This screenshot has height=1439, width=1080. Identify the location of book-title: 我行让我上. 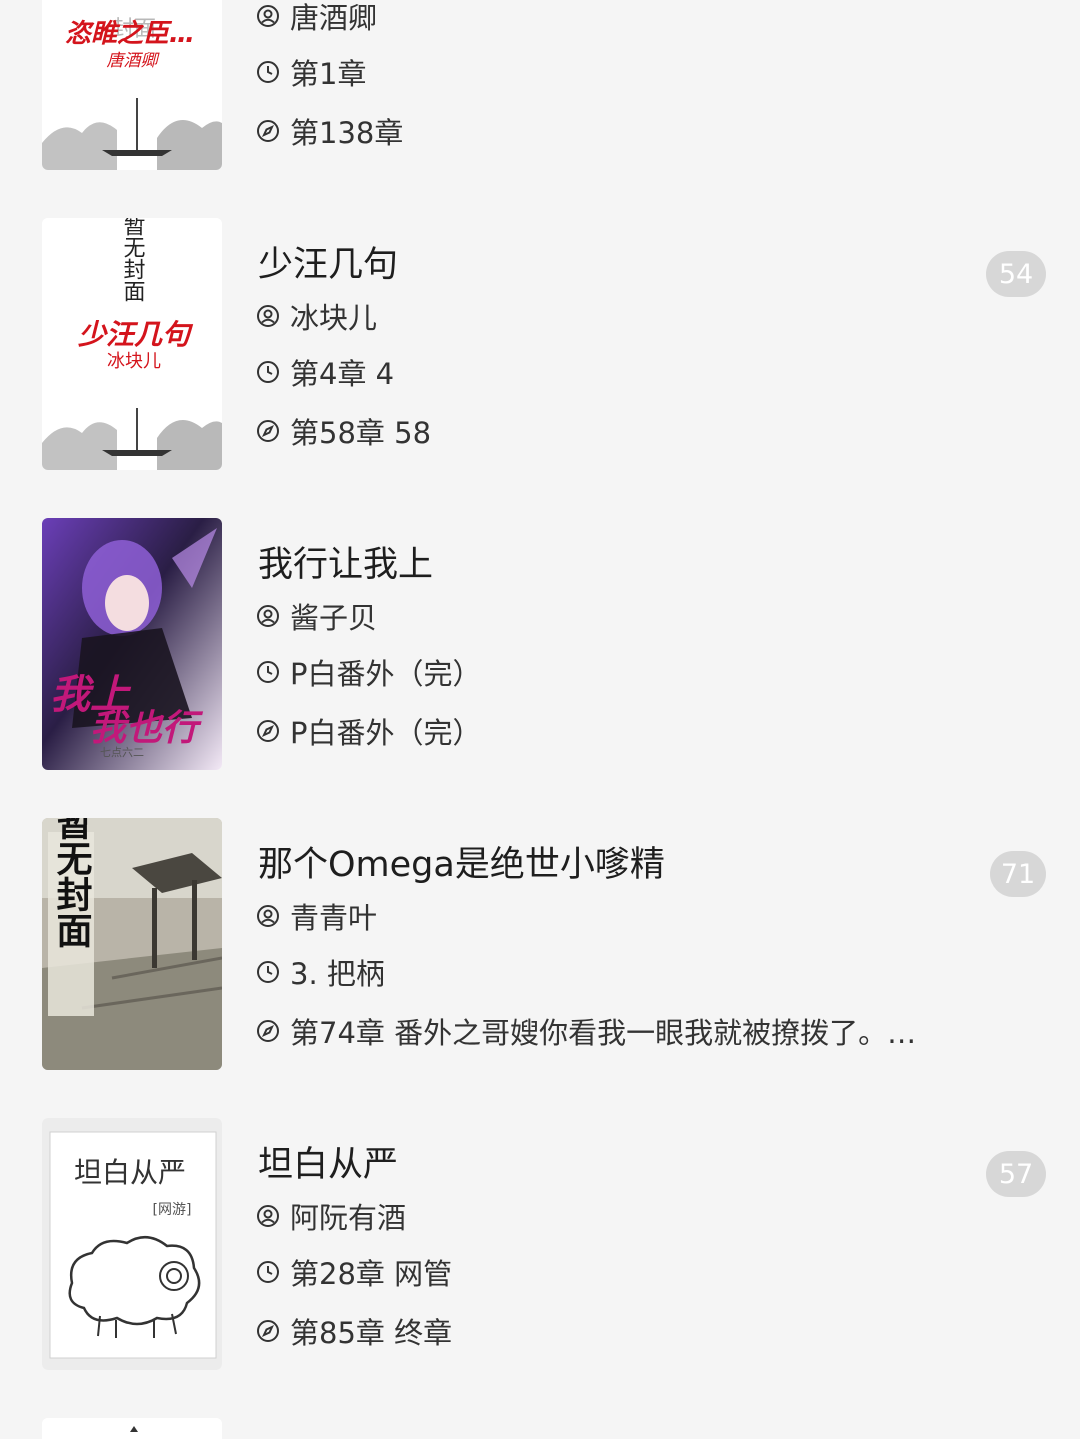
(346, 565).